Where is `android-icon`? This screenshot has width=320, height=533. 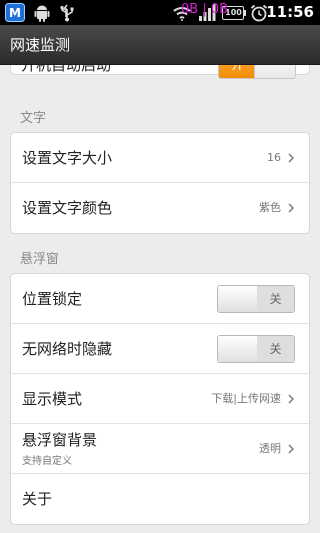
android-icon is located at coordinates (42, 12).